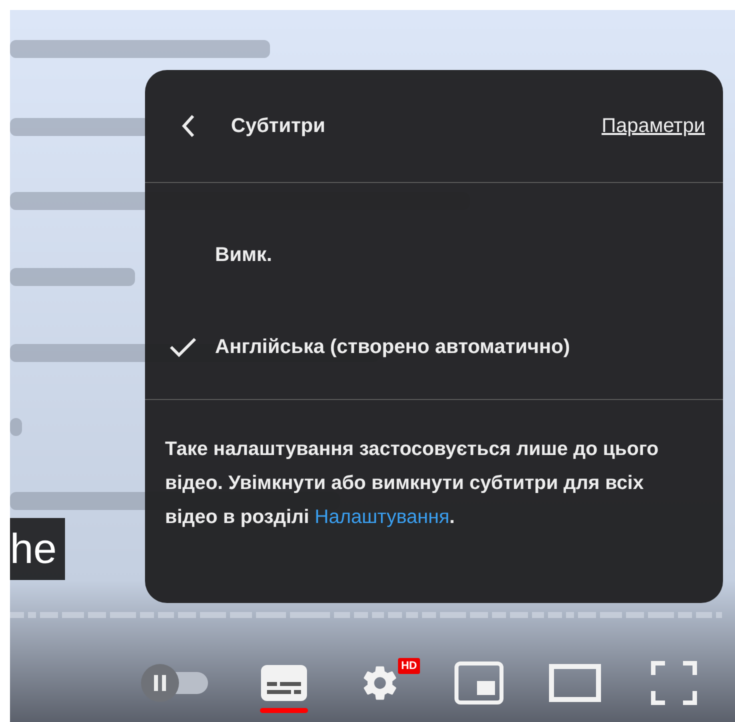 The image size is (735, 722). What do you see at coordinates (188, 126) in the screenshot?
I see `back-icon` at bounding box center [188, 126].